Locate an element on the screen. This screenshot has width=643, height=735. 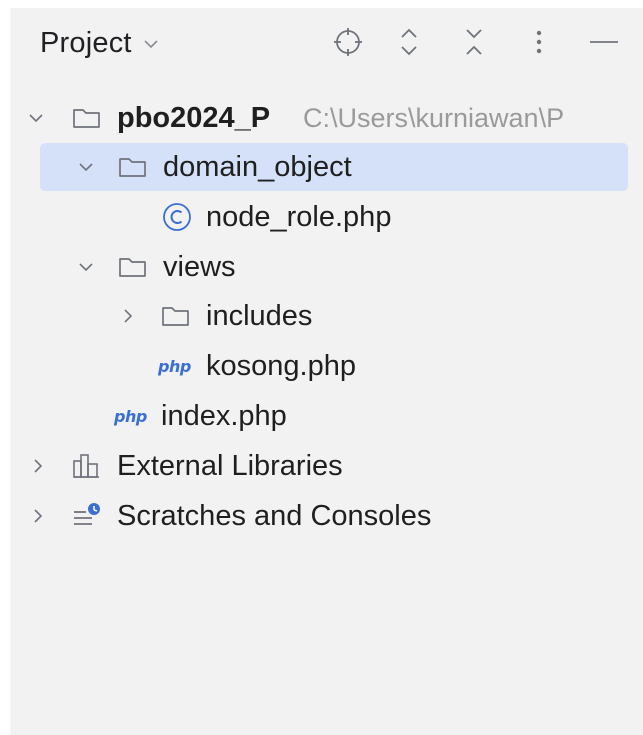
tree-node-scratches: Scratches and Consoles is located at coordinates (326, 516).